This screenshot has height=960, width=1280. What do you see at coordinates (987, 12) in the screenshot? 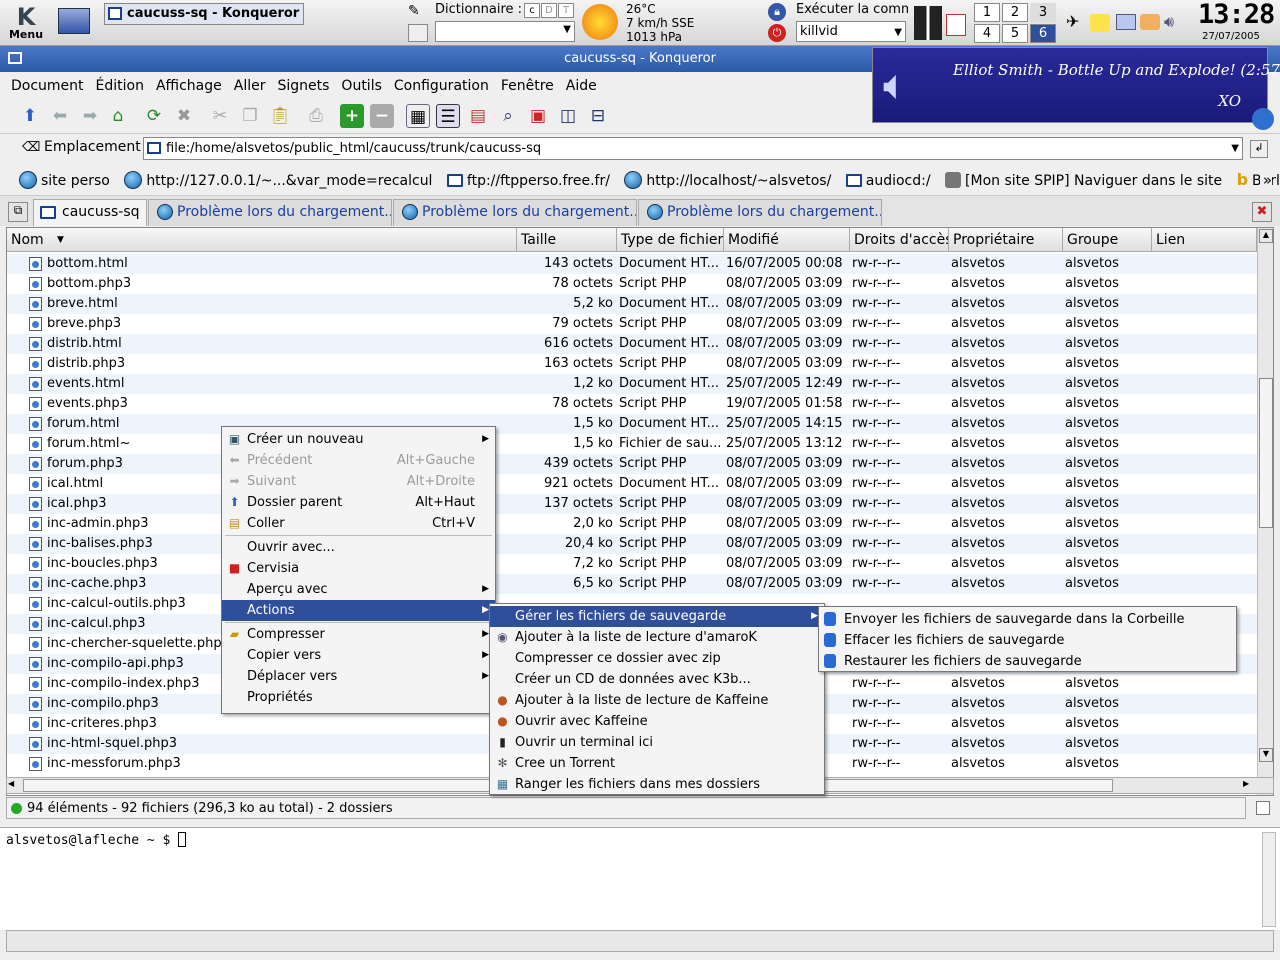
I see `desktop-1: 1` at bounding box center [987, 12].